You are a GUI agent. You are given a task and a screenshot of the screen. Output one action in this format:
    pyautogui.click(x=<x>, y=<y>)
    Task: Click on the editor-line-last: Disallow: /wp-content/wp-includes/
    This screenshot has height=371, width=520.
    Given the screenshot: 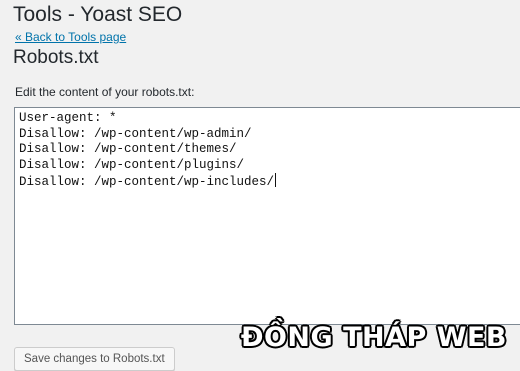 What is the action you would take?
    pyautogui.click(x=269, y=182)
    